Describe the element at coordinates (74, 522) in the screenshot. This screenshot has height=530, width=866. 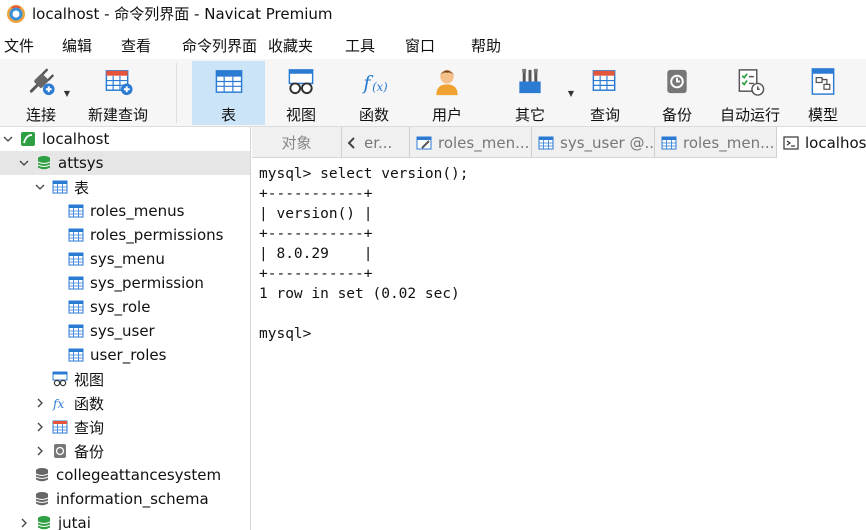
I see `tree-label: jutai` at that location.